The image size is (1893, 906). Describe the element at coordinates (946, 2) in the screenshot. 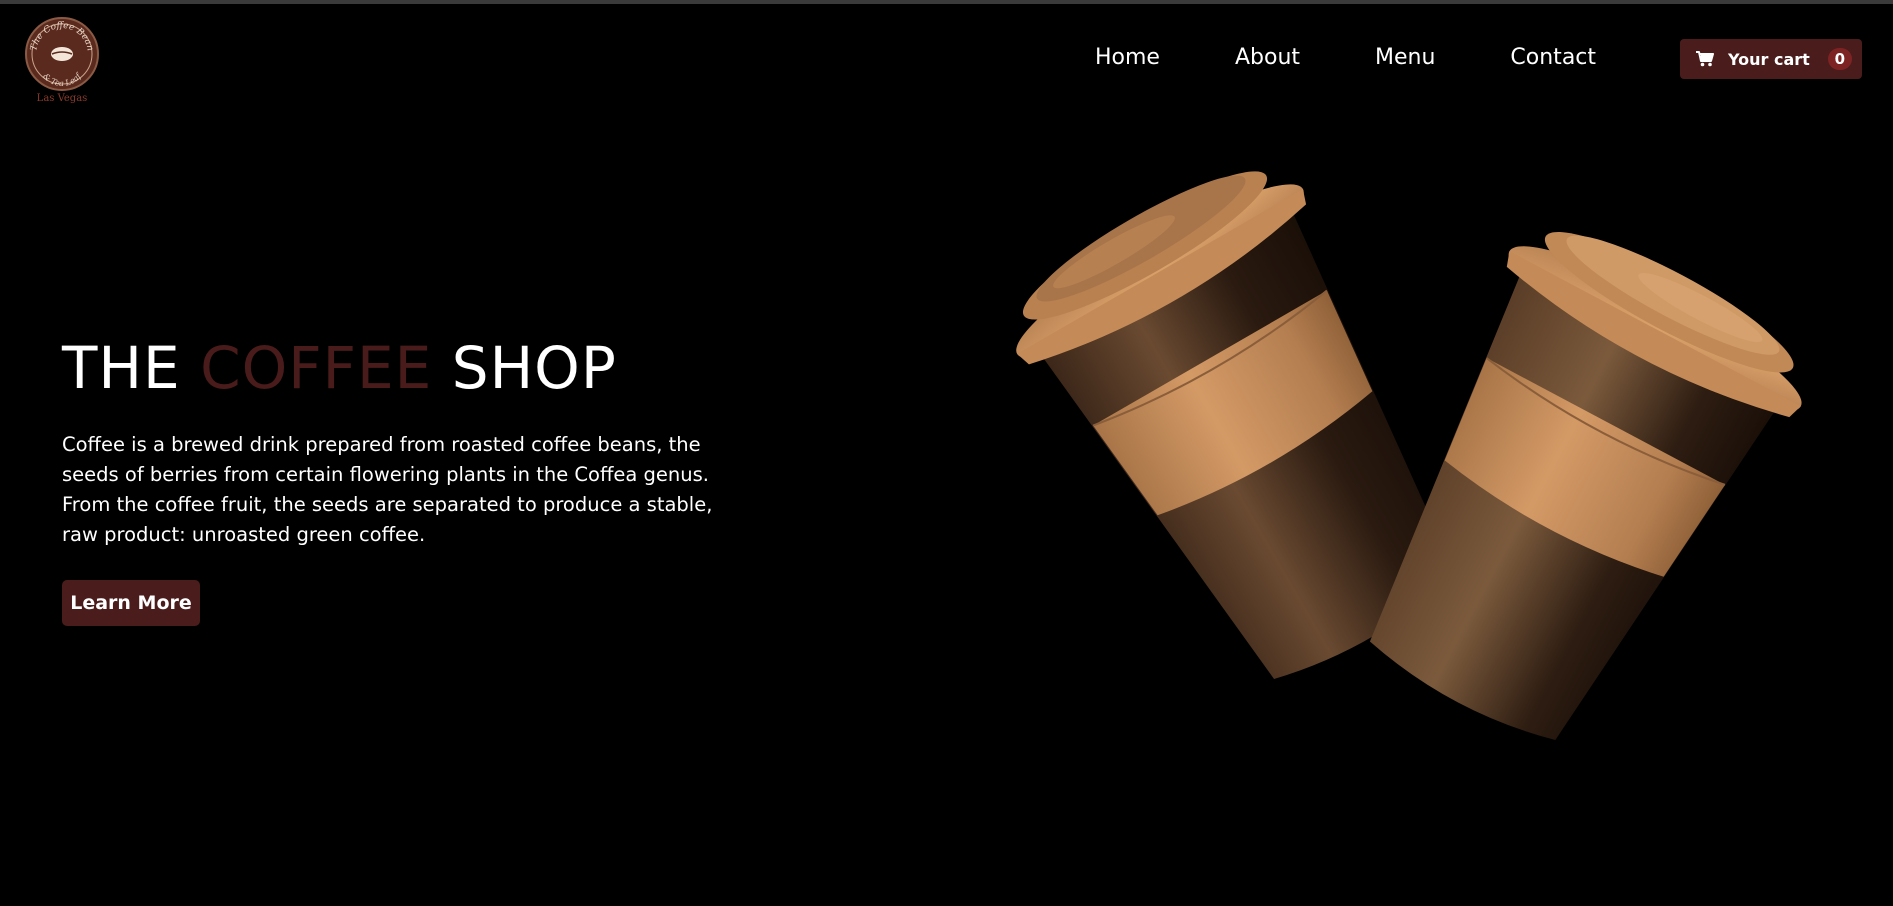

I see `browser-top-border` at that location.